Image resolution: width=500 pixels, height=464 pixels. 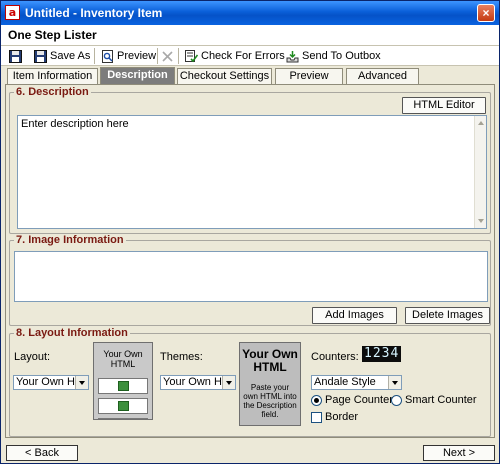 I want to click on save-as-label: Save As, so click(x=70, y=56).